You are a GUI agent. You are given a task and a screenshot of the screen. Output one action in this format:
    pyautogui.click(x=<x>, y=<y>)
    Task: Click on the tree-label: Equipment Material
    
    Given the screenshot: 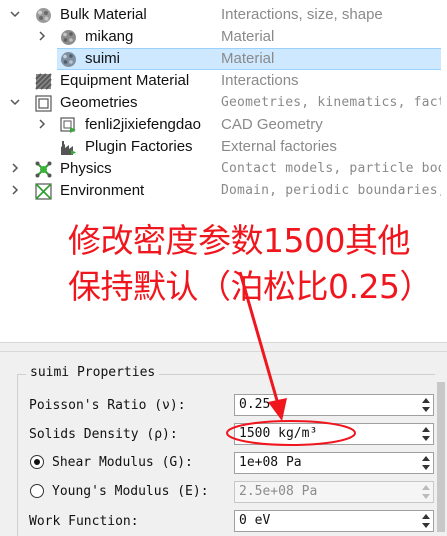 What is the action you would take?
    pyautogui.click(x=125, y=80)
    